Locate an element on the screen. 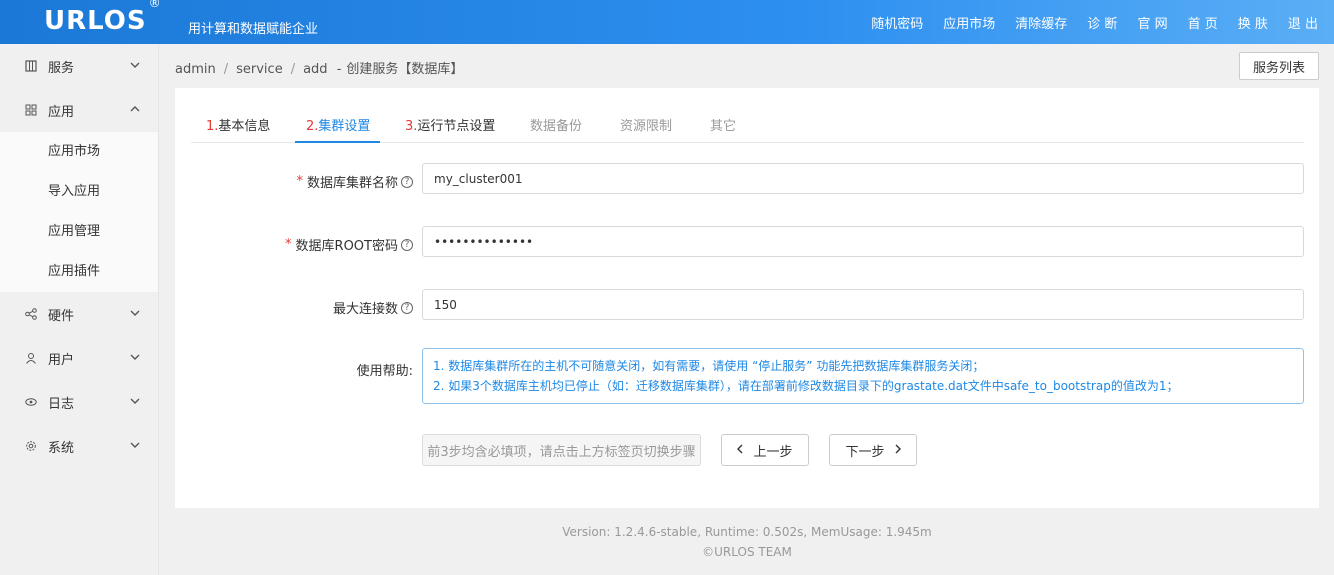 The height and width of the screenshot is (575, 1334). nav-clear-cache: 清除缓存 is located at coordinates (1041, 22).